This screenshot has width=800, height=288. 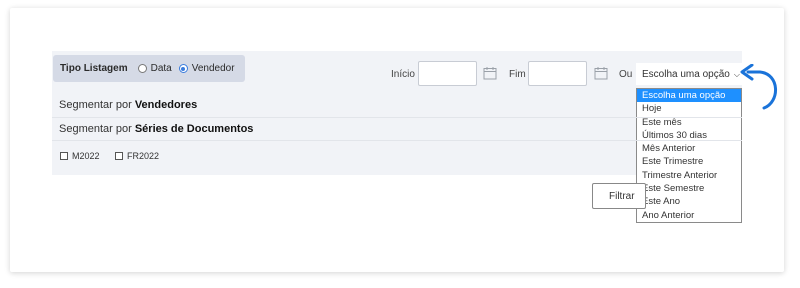 I want to click on listing-type-group: Tipo Listagem Data Vendedor, so click(x=149, y=68).